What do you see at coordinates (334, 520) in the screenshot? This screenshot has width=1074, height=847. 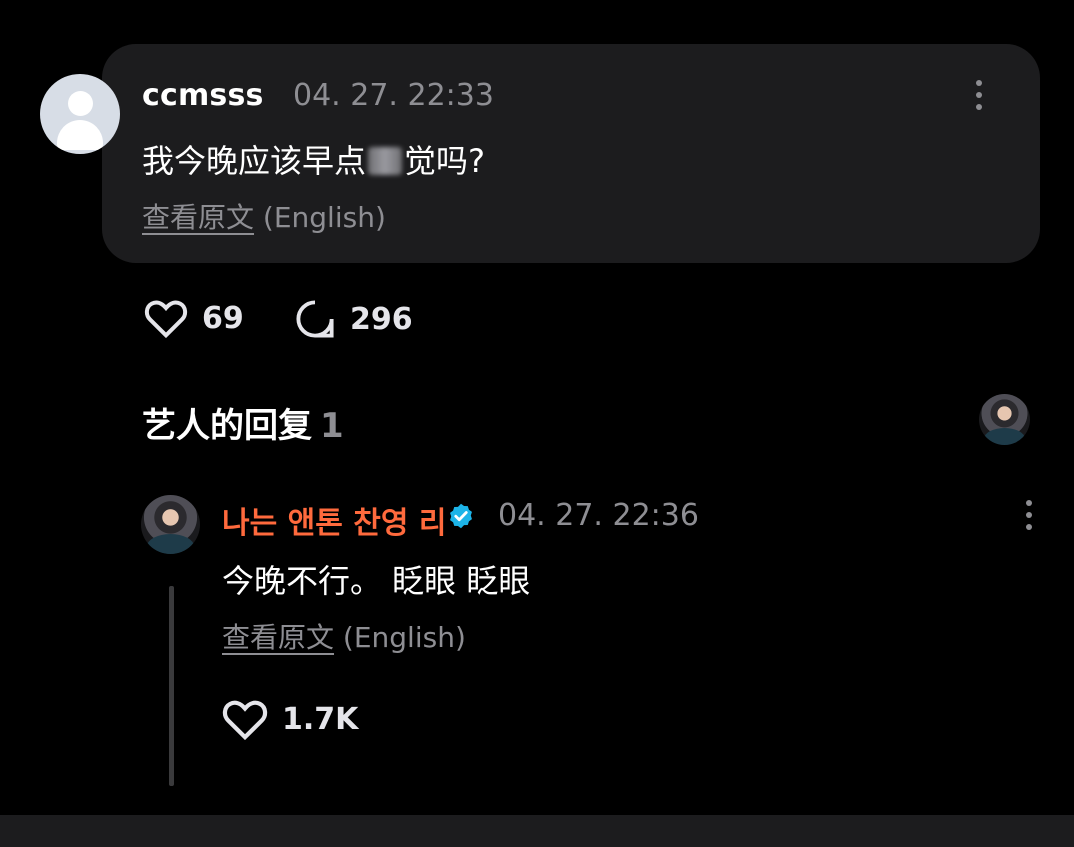 I see `reply-author: 나는 앤톤 찬영 리` at bounding box center [334, 520].